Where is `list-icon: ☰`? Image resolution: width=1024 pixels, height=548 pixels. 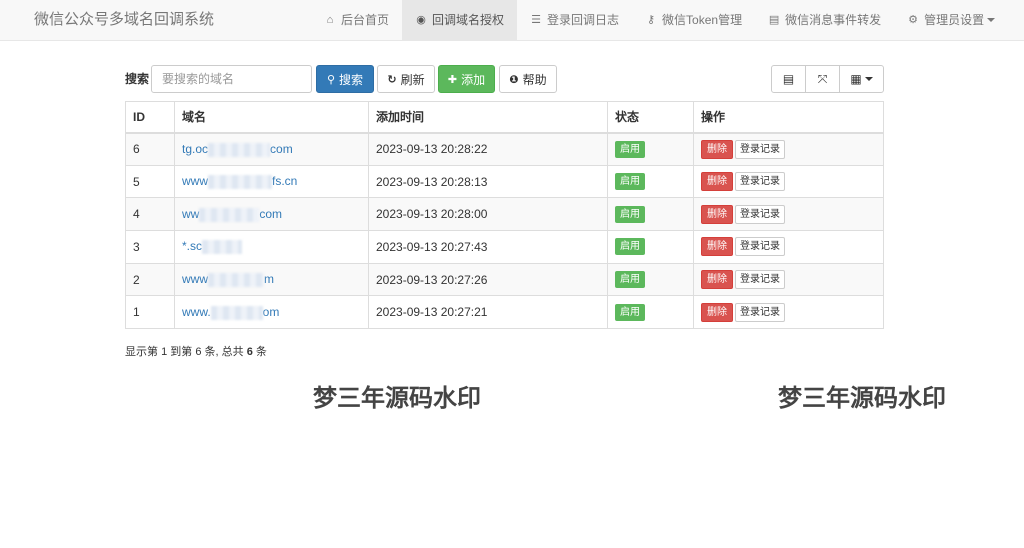
list-icon: ☰ is located at coordinates (536, 20).